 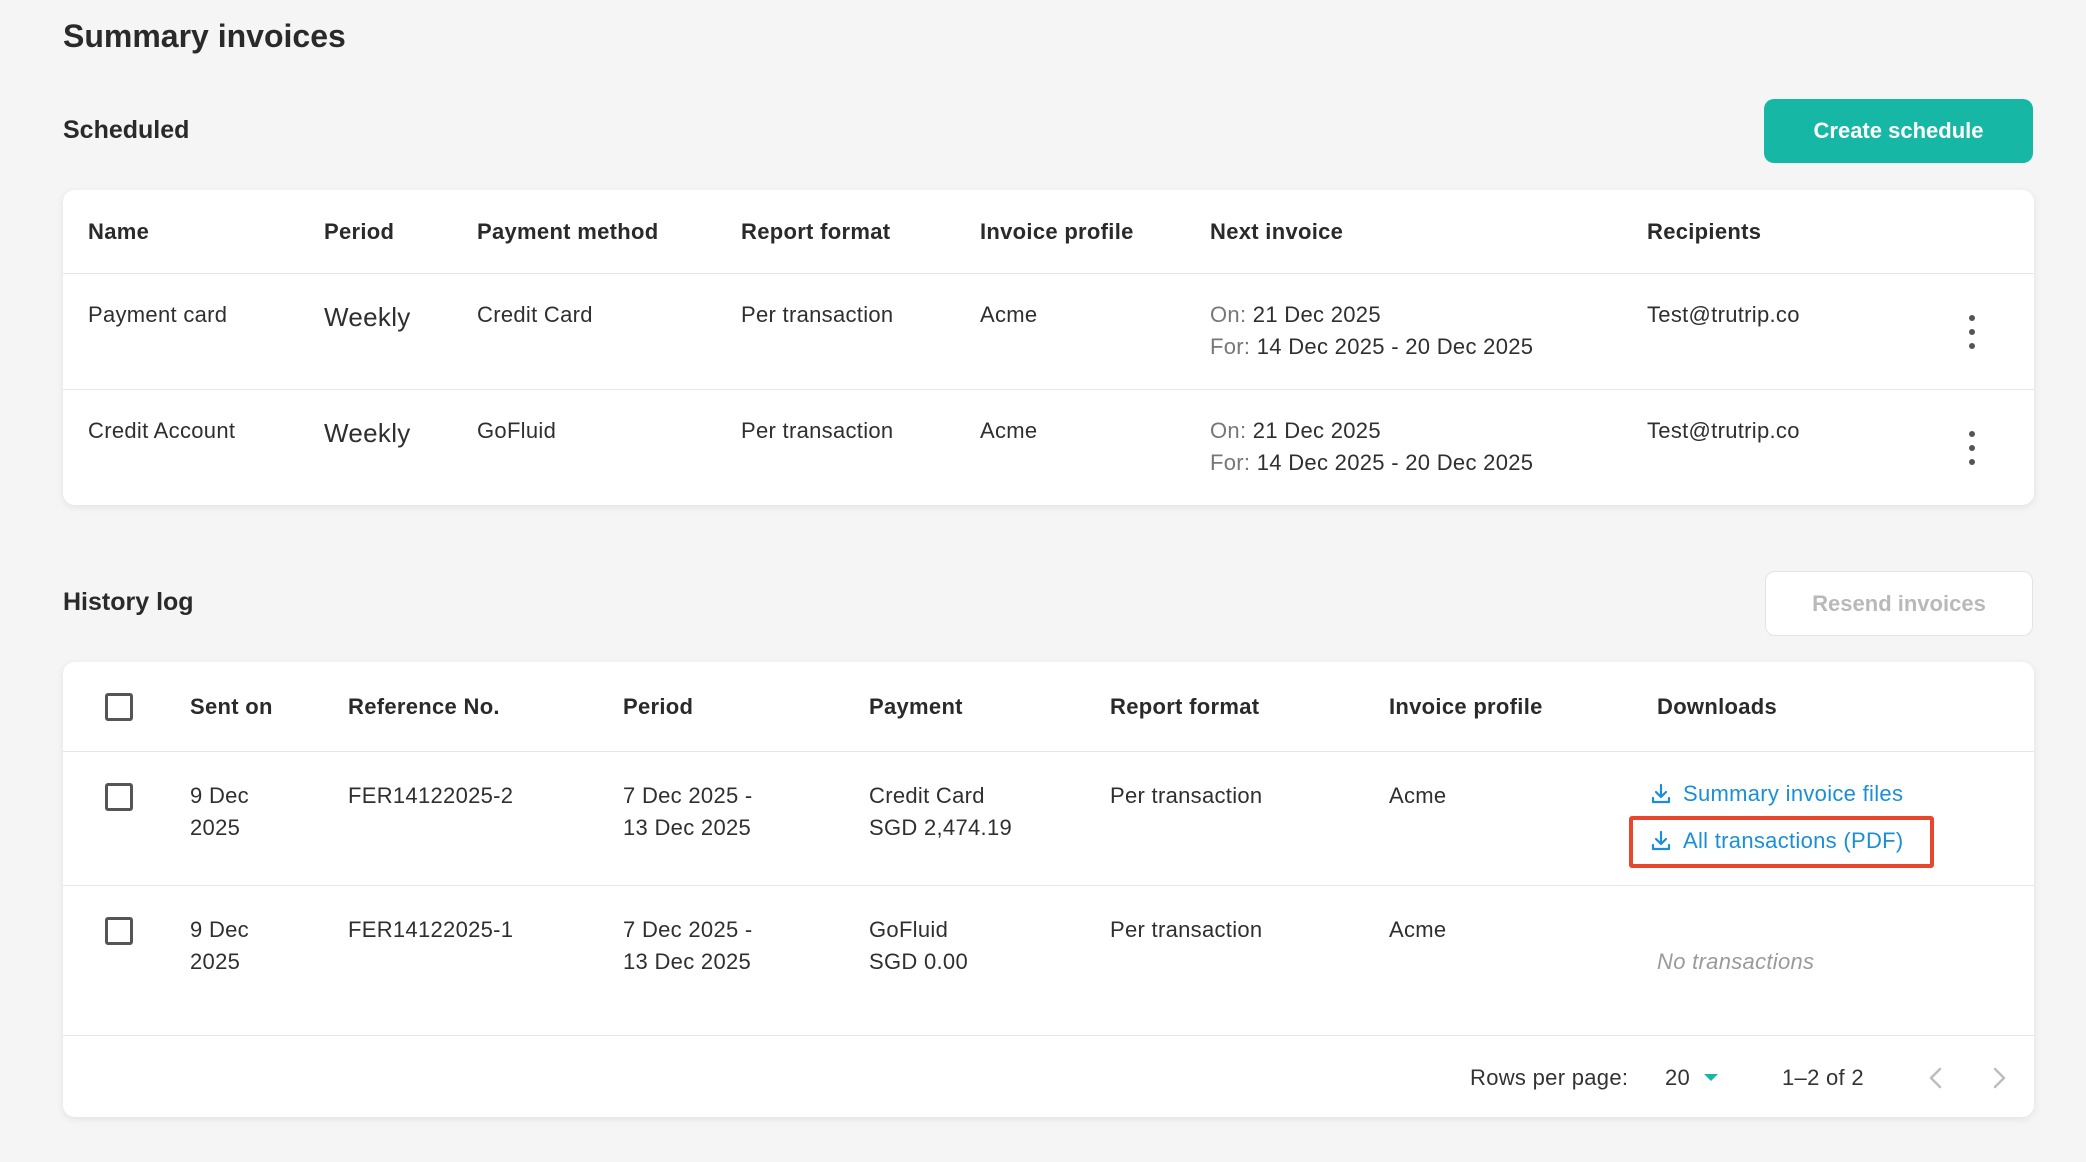 I want to click on schedule-payment-method: Credit Card, so click(x=535, y=314).